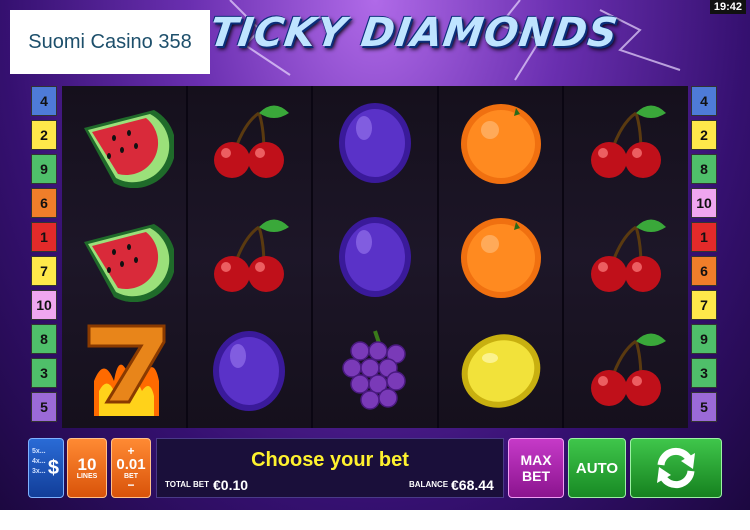 The width and height of the screenshot is (750, 530). I want to click on autoplay-button: AUTO, so click(597, 468).